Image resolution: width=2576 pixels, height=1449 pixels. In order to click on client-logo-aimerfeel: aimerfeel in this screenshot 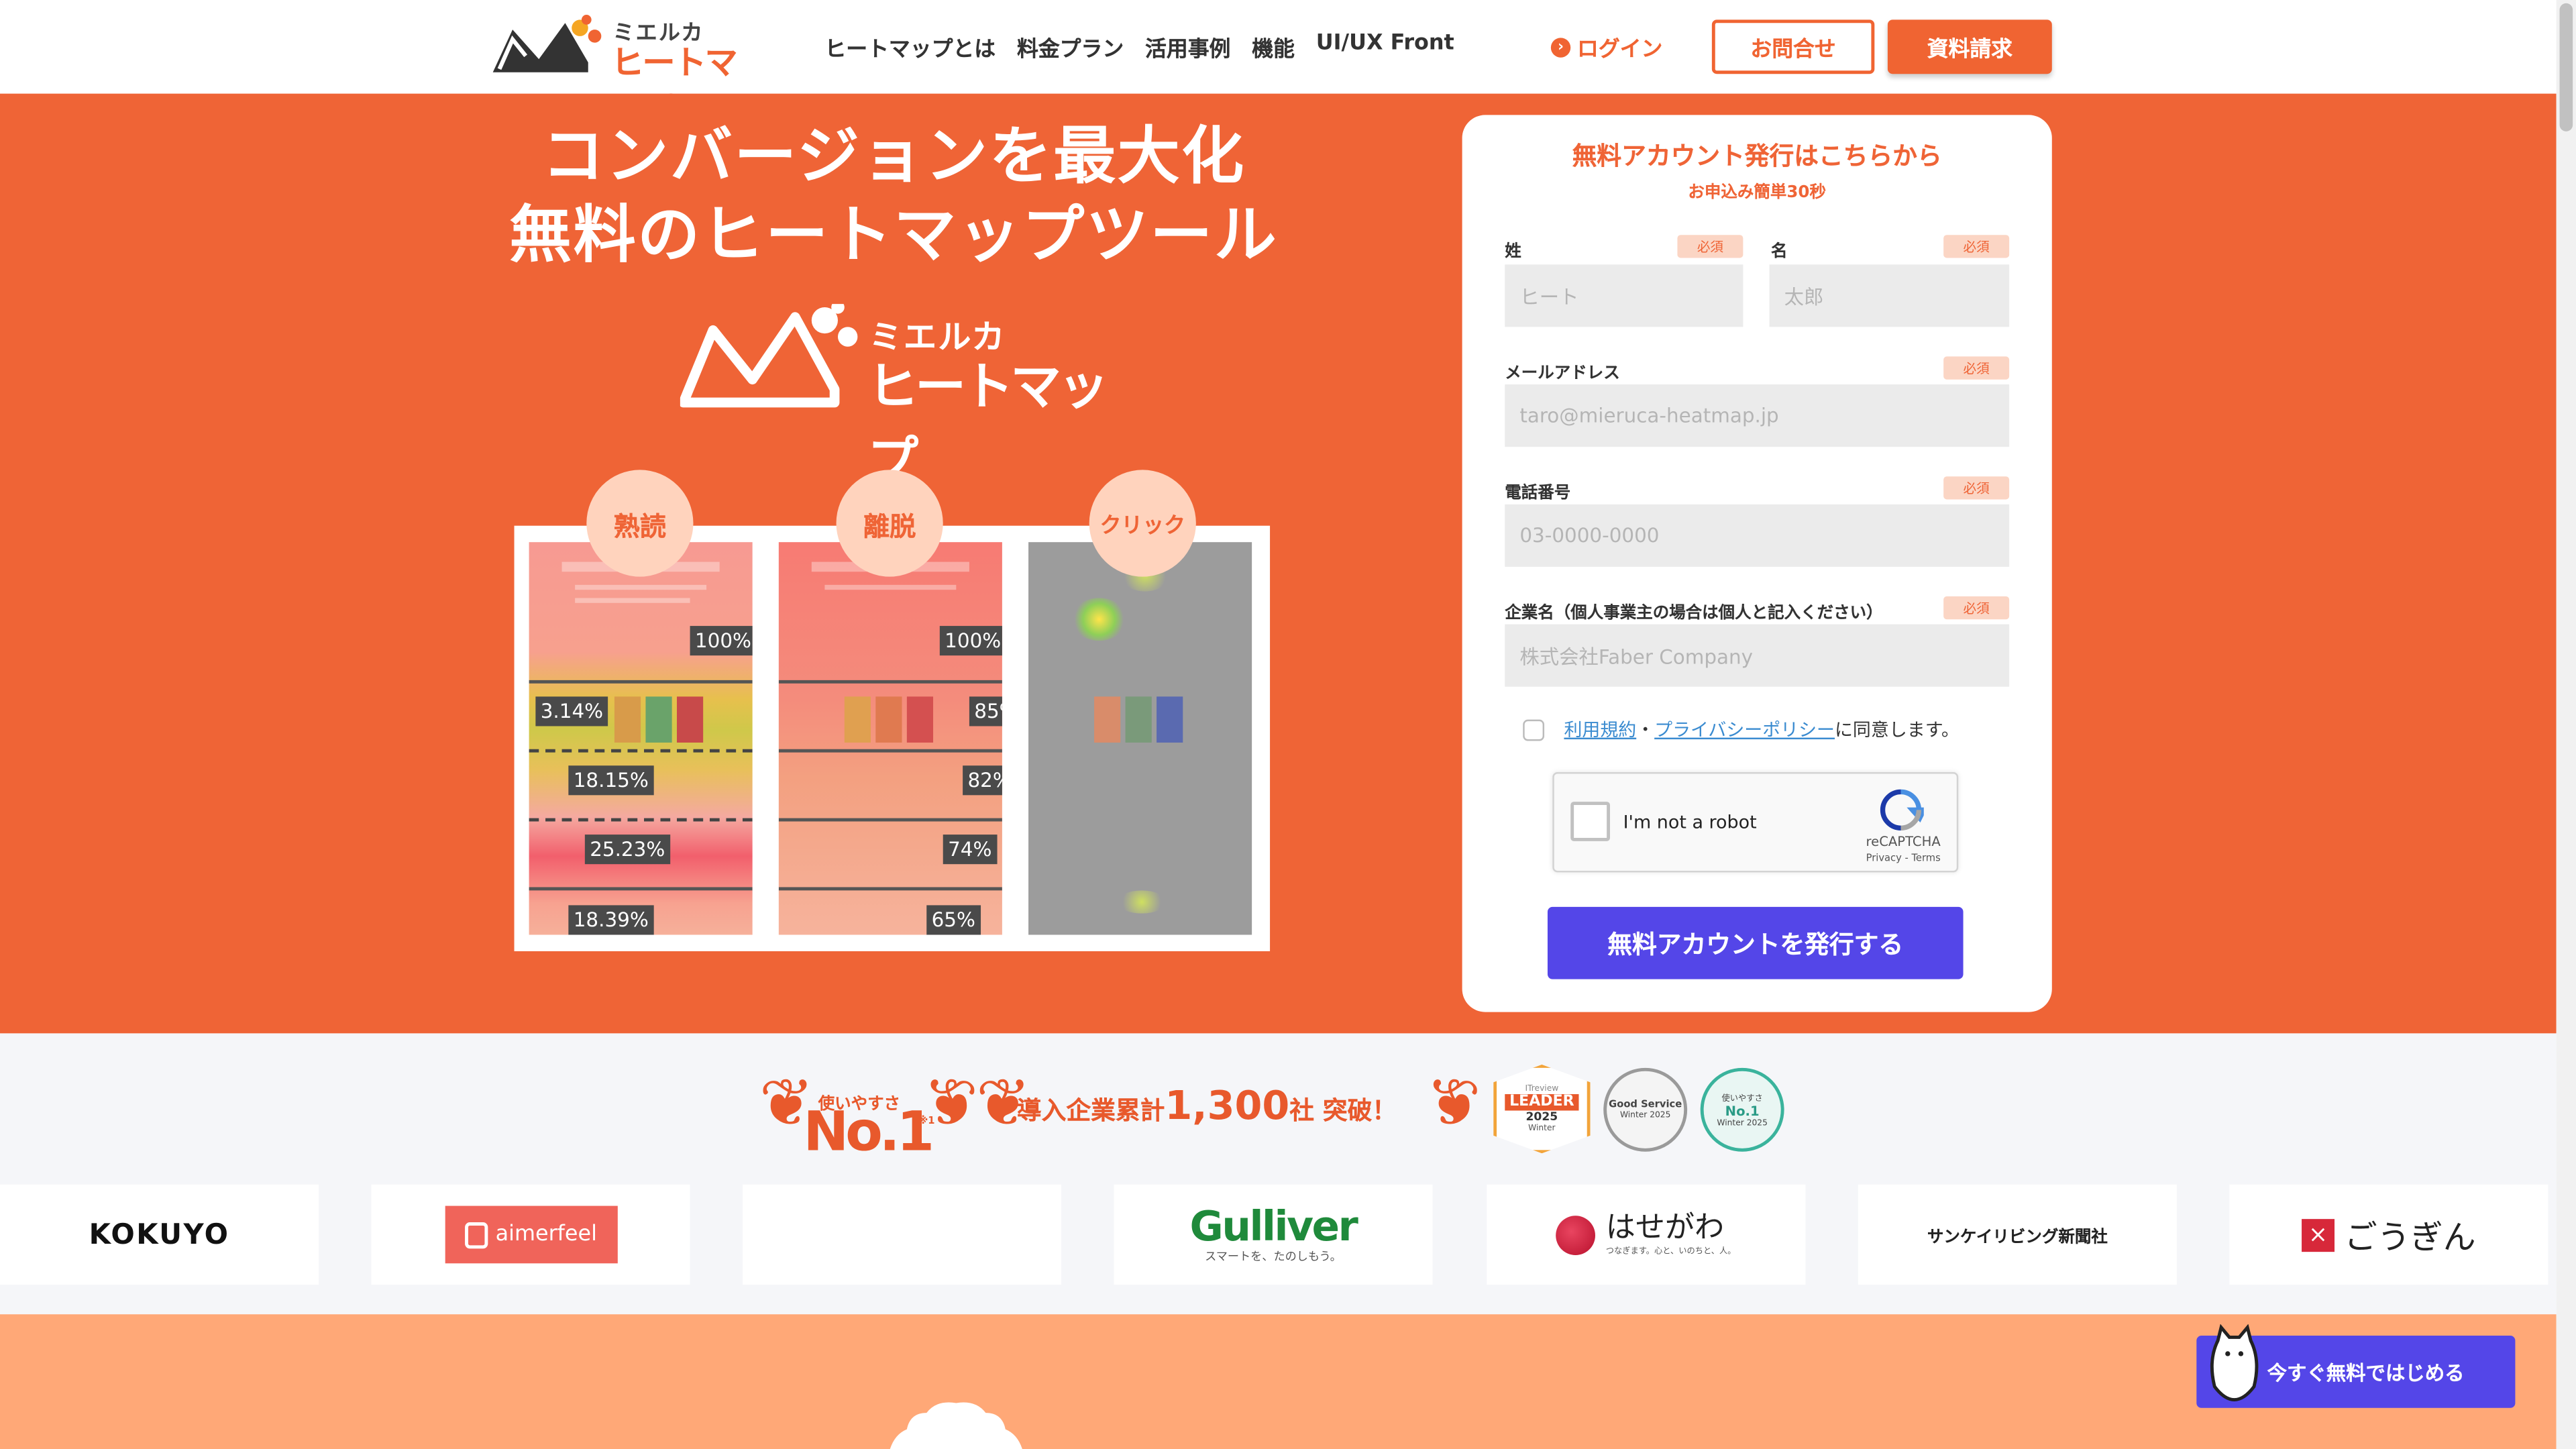, I will do `click(530, 1234)`.